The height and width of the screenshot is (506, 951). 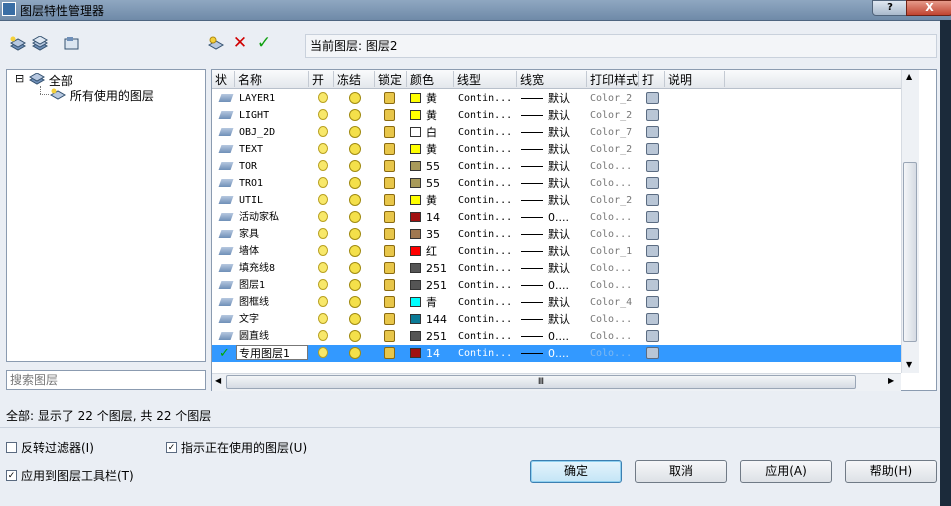 I want to click on scroll-down-icon: ▼, so click(x=909, y=364).